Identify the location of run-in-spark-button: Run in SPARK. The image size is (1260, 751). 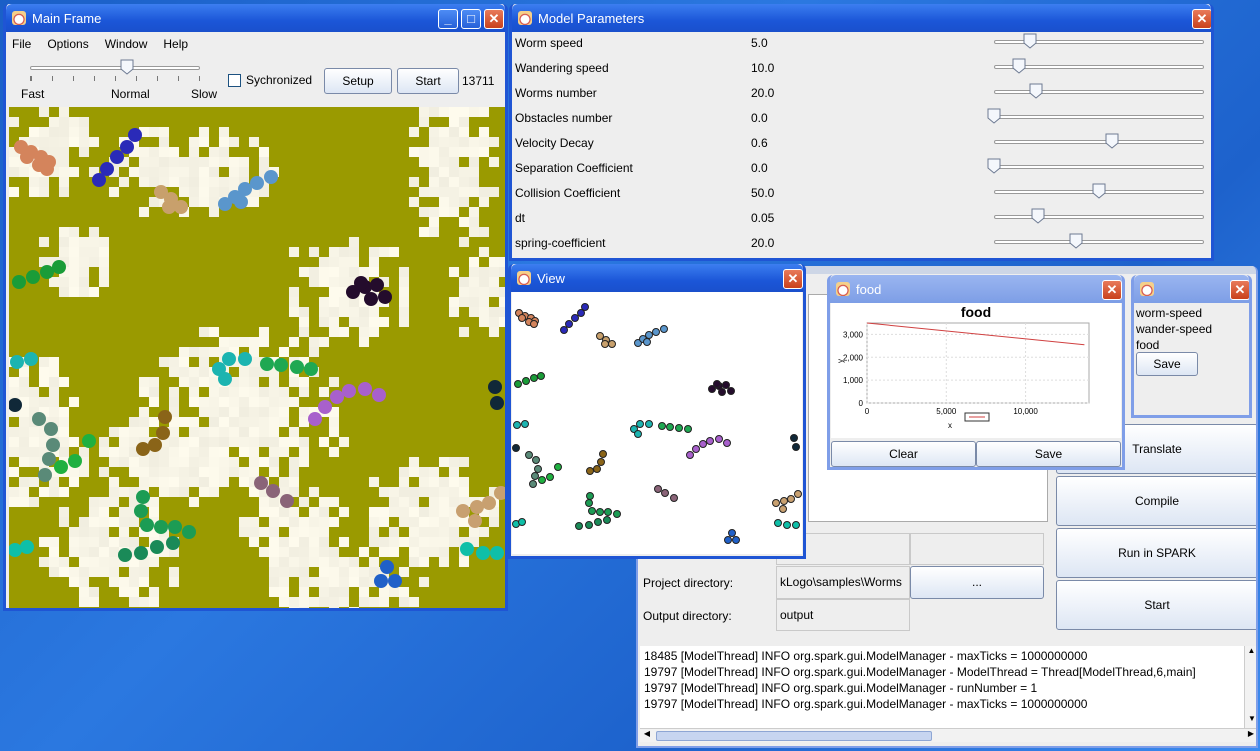
(1156, 553).